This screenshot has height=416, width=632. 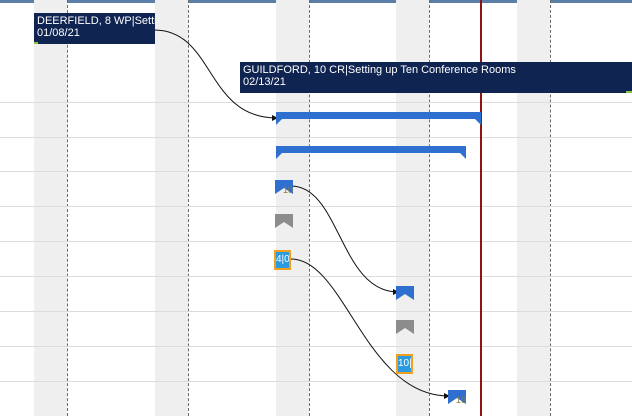 What do you see at coordinates (404, 364) in the screenshot?
I see `task-box: 10|` at bounding box center [404, 364].